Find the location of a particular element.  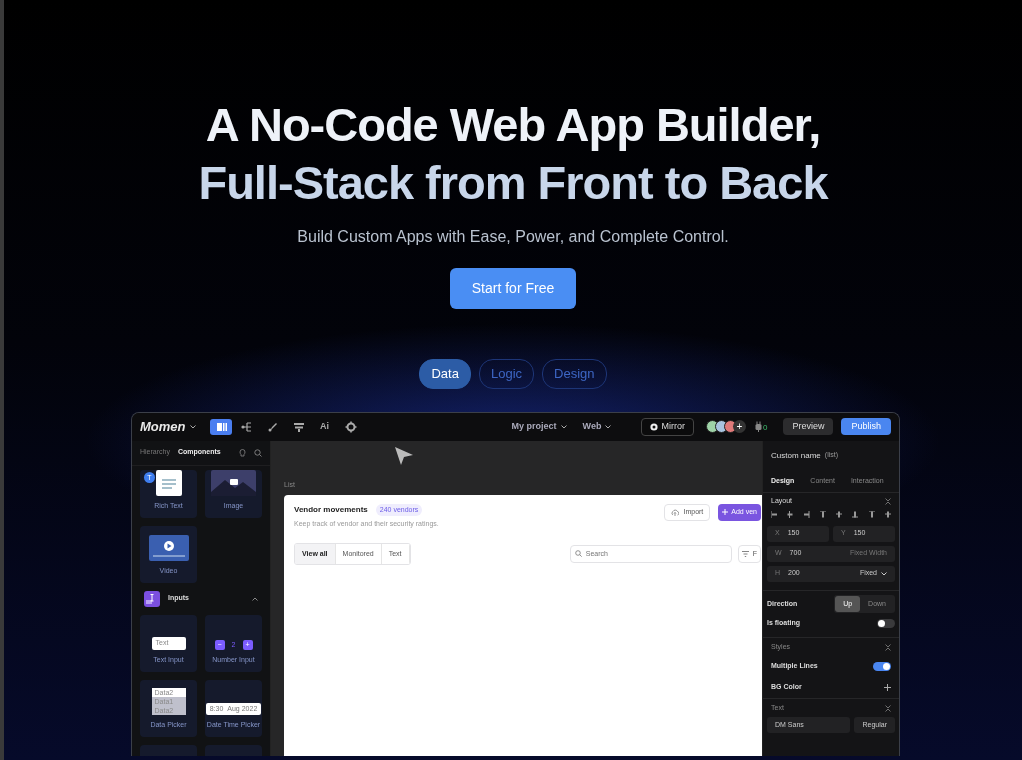

project-name: My project is located at coordinates (534, 426).